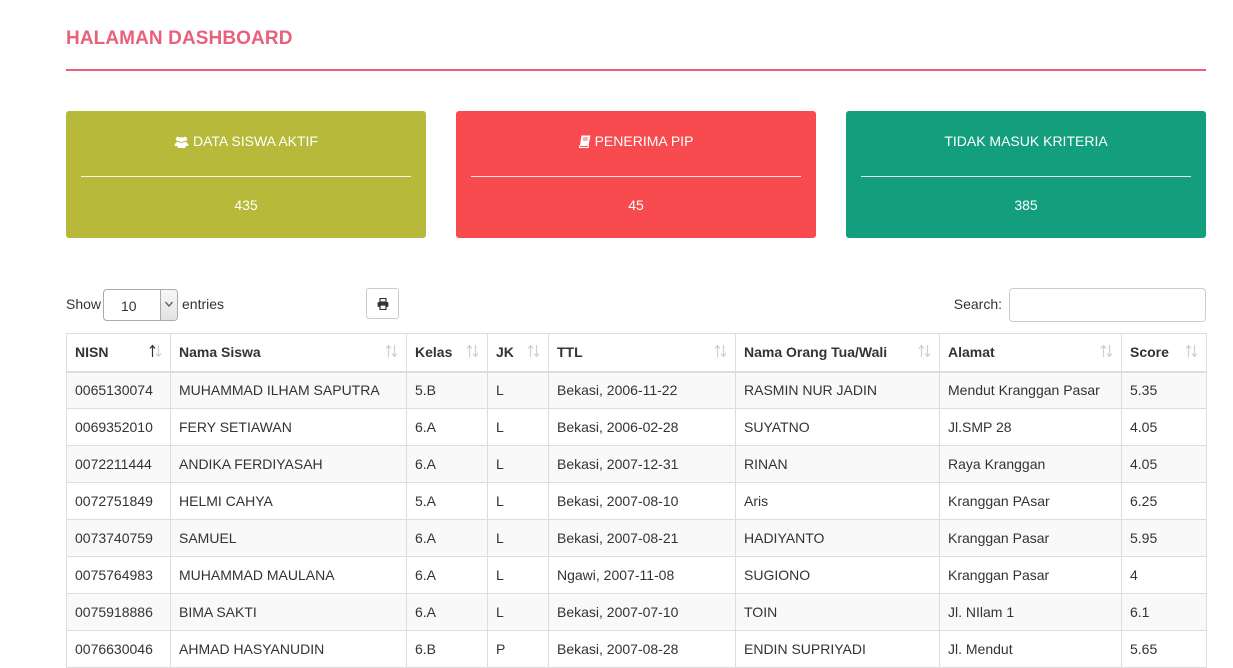 The width and height of the screenshot is (1233, 668). I want to click on column-header: Nama Orang Tua/Wali, so click(837, 353).